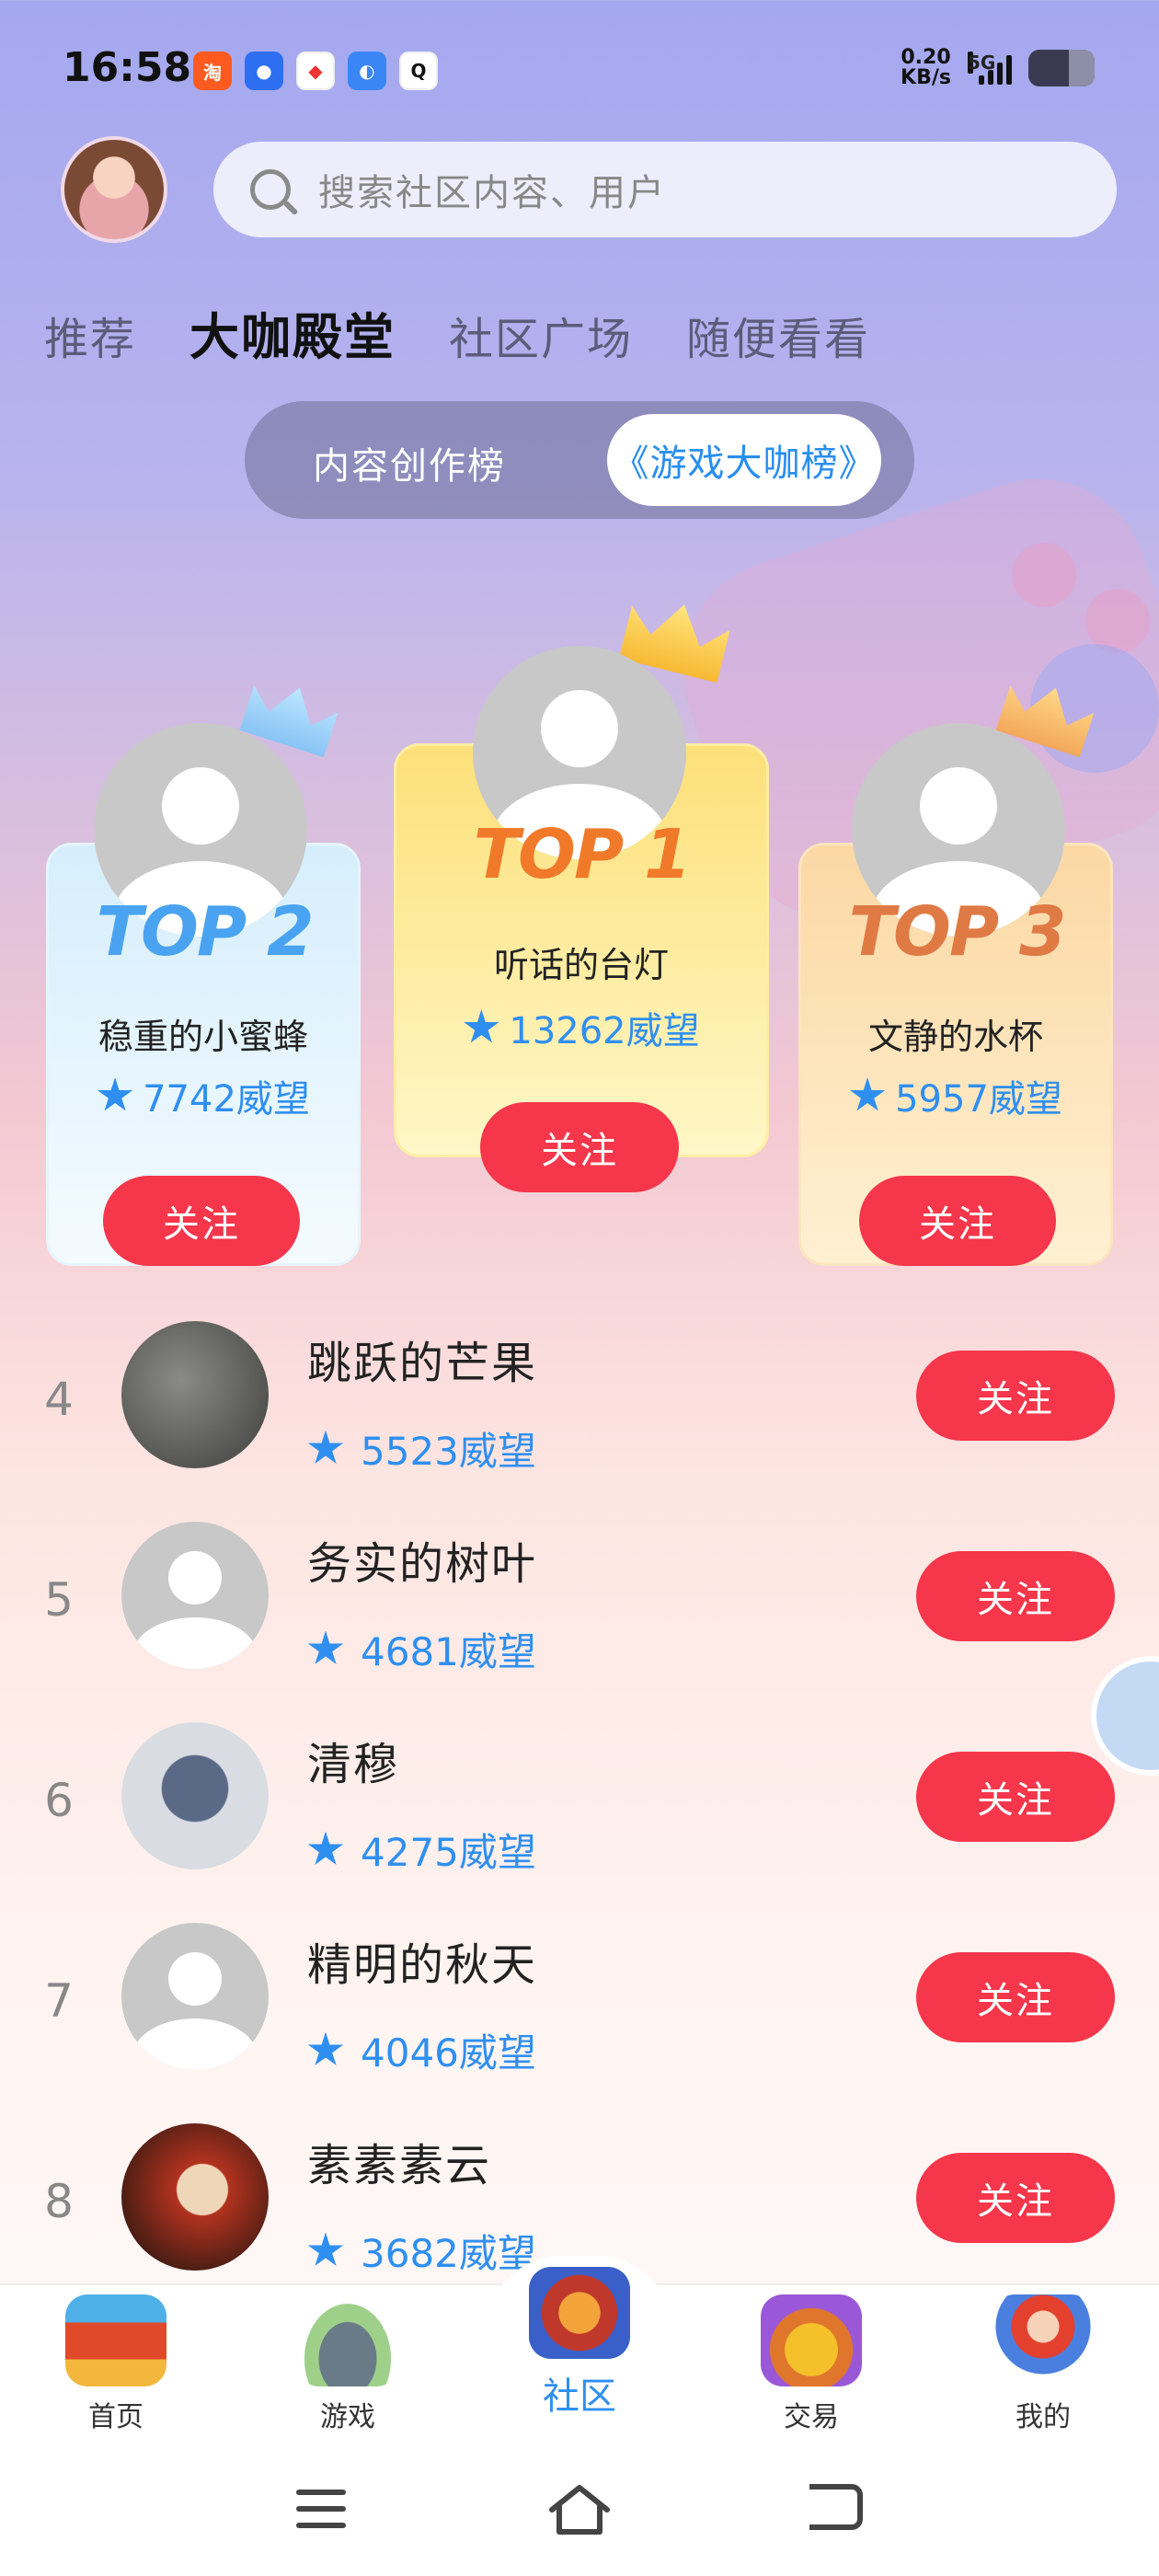 Image resolution: width=1159 pixels, height=2576 pixels. What do you see at coordinates (321, 2514) in the screenshot?
I see `menu-icon` at bounding box center [321, 2514].